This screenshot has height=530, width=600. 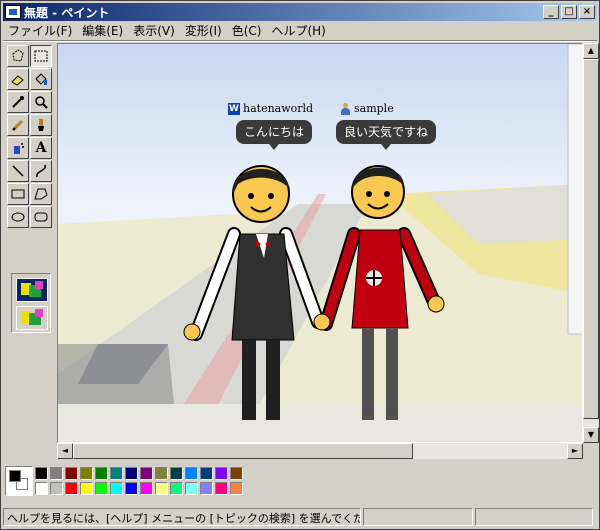 What do you see at coordinates (15, 476) in the screenshot?
I see `foreground-color` at bounding box center [15, 476].